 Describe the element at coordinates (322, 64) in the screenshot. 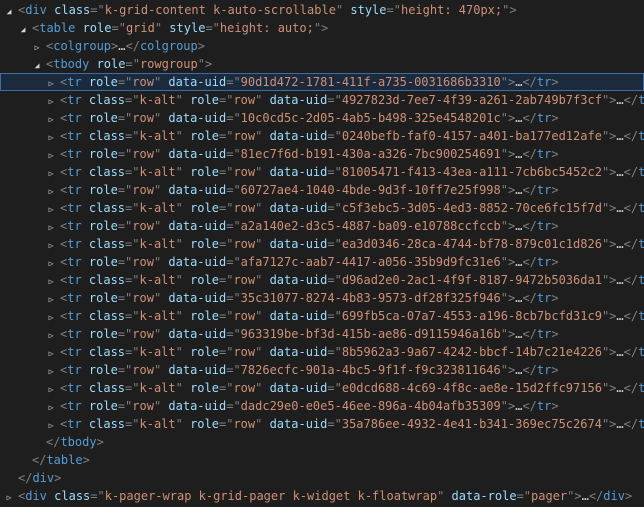

I see `dom-node-line: <tbody role="rowgroup">` at that location.